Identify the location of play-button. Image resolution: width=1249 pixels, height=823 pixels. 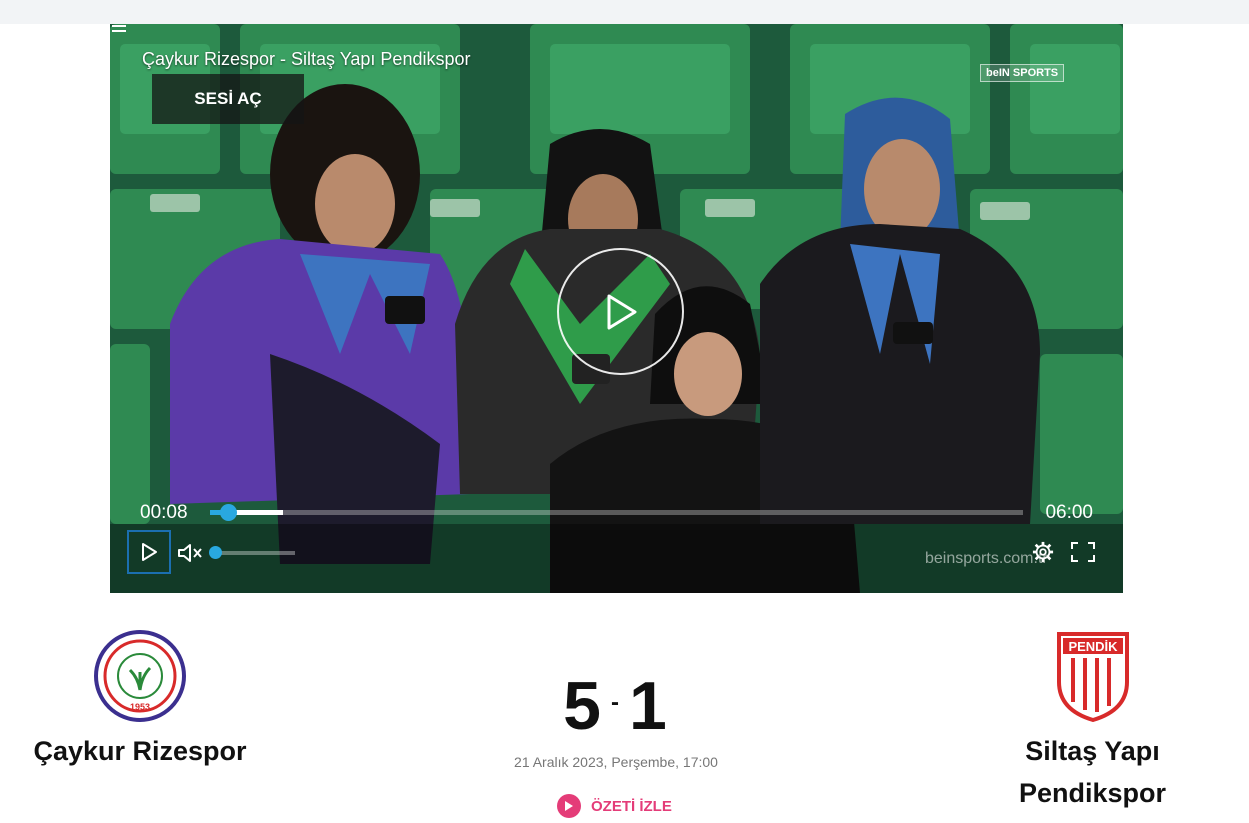
(149, 552).